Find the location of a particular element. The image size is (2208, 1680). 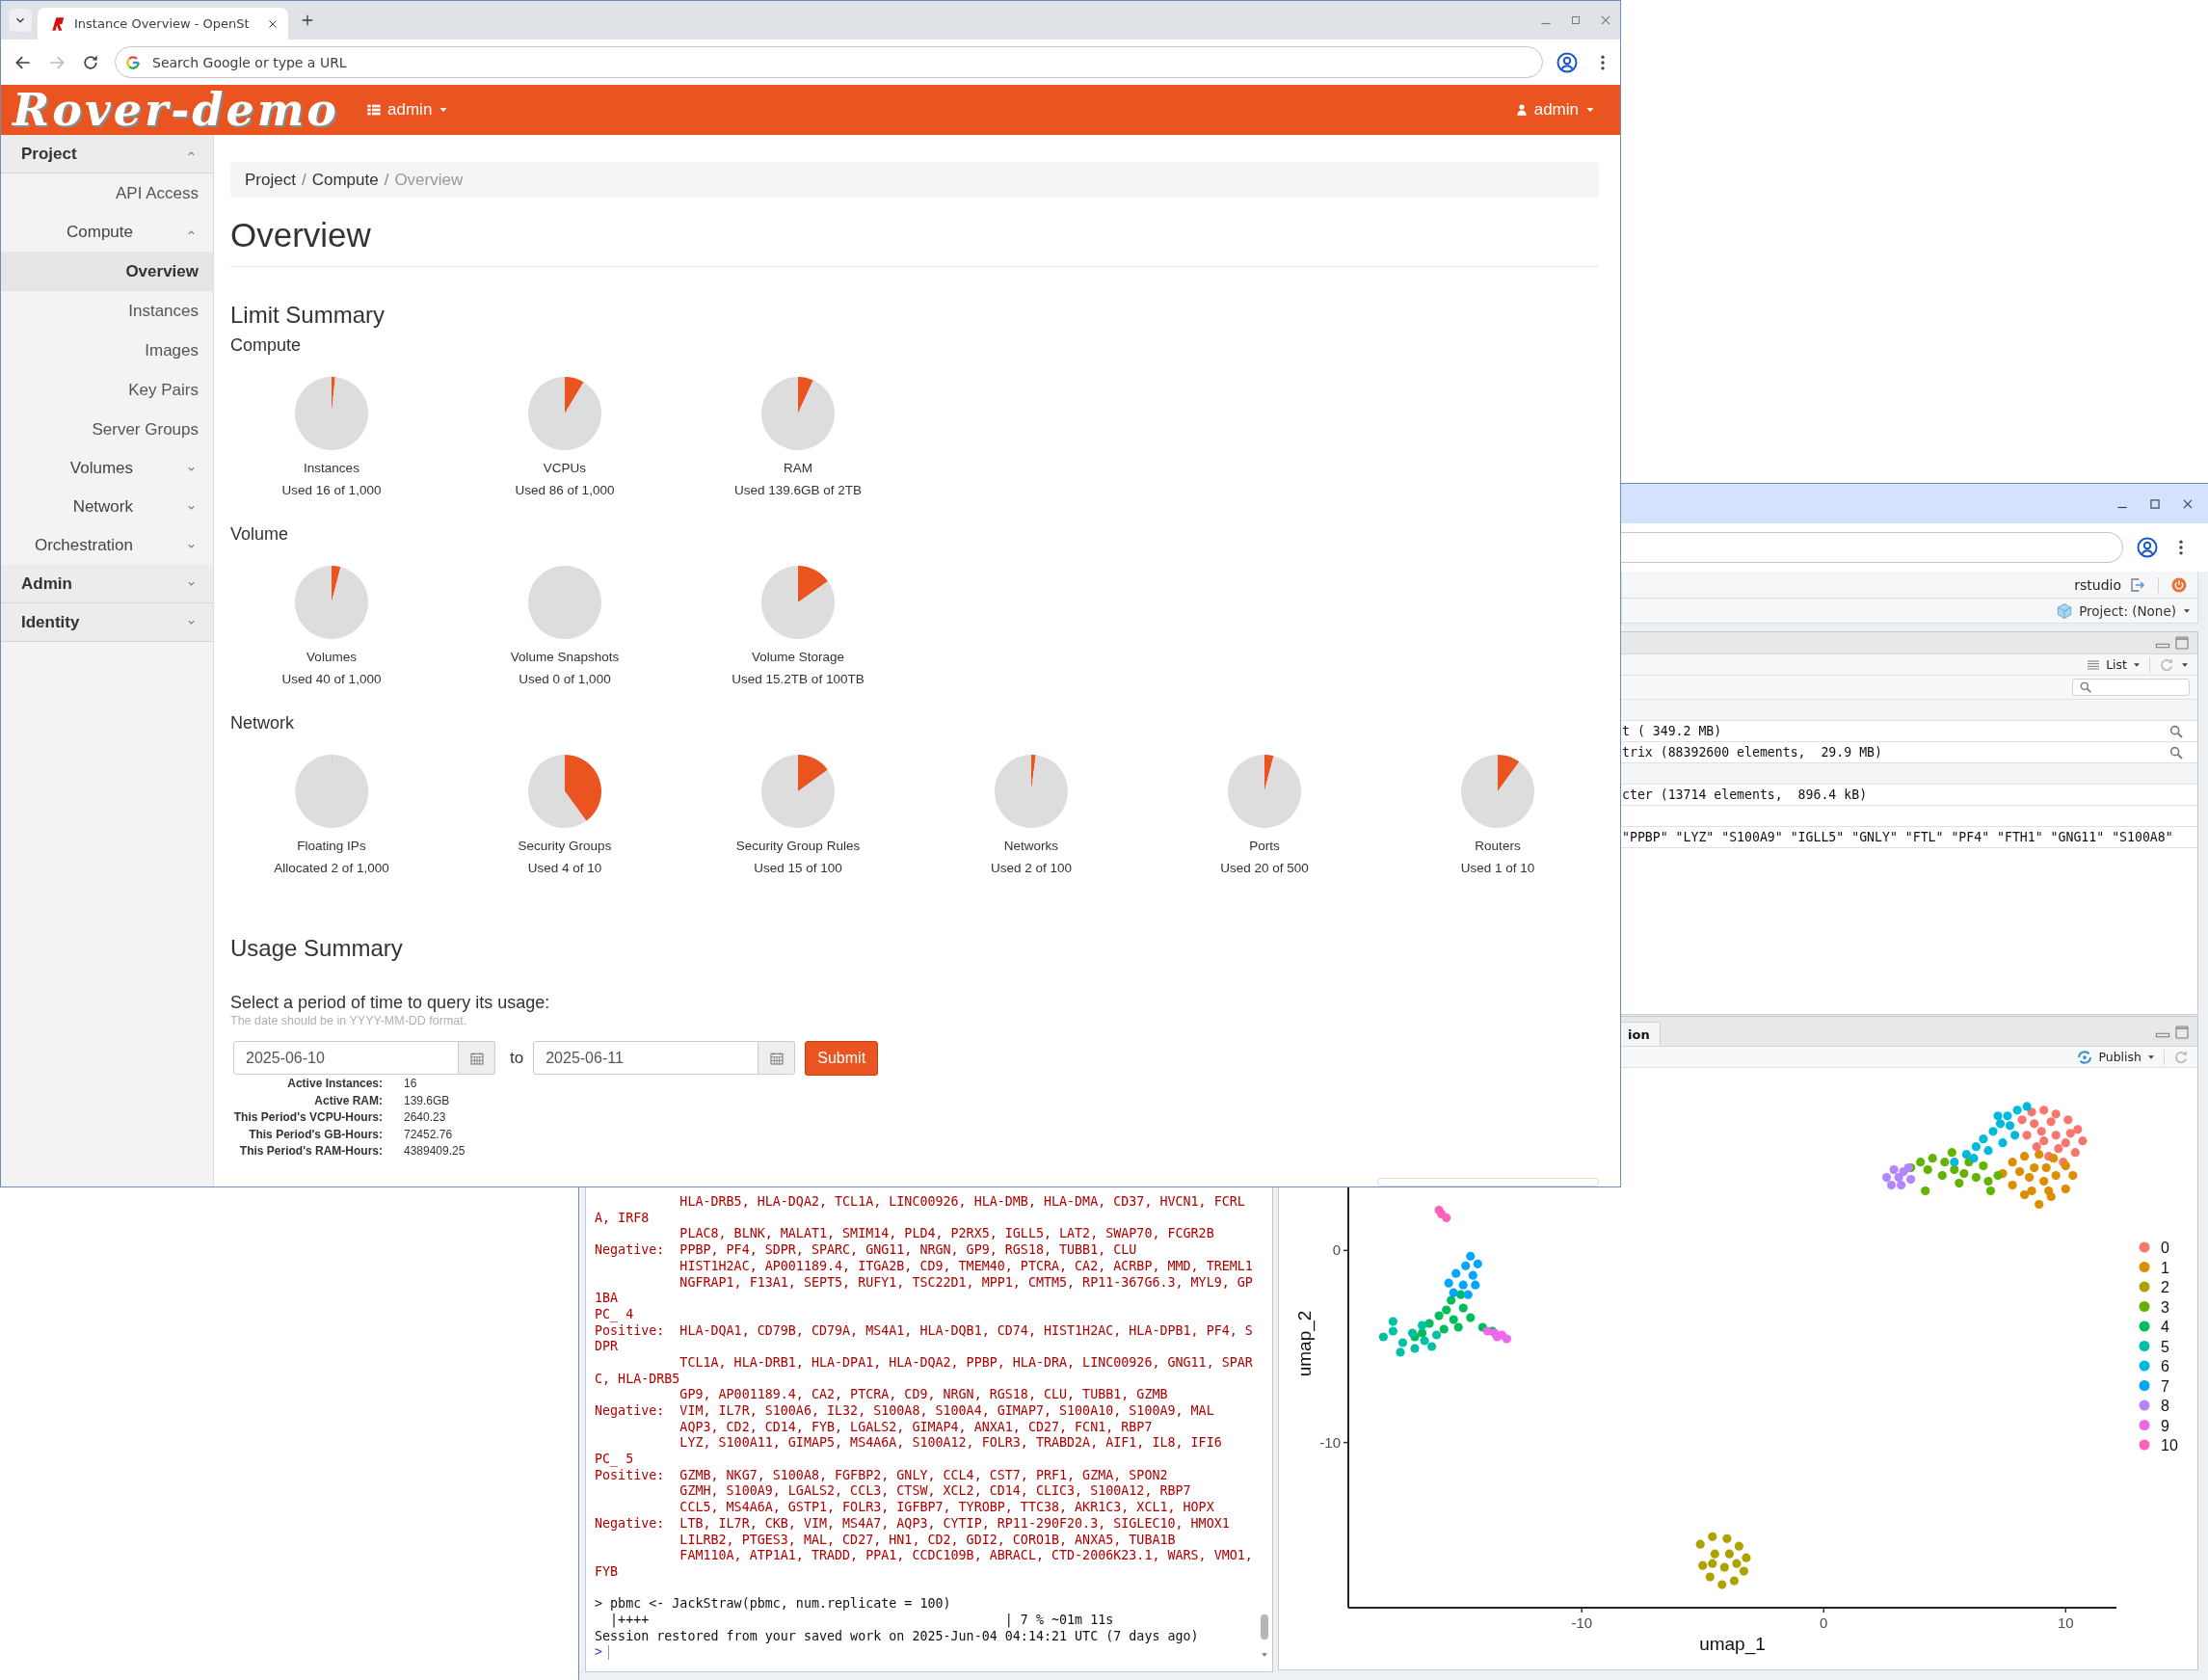

multicolor-g-icon is located at coordinates (133, 62).